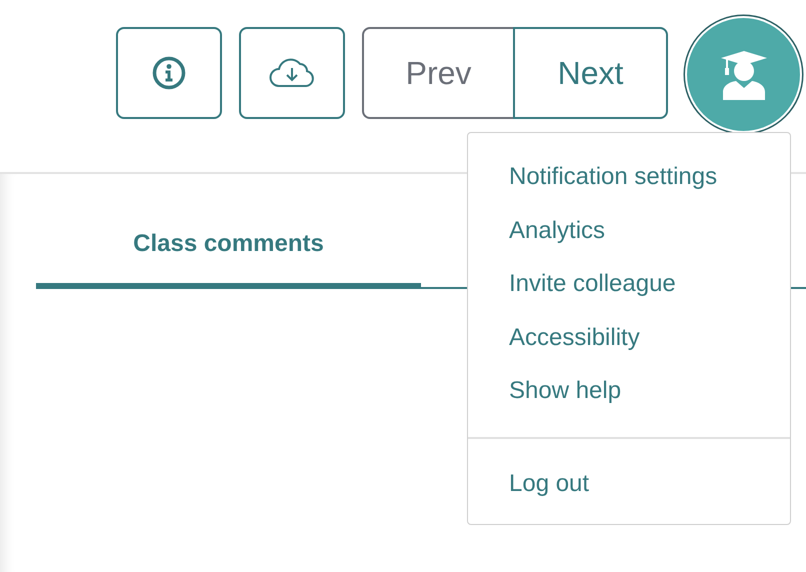  I want to click on info-icon, so click(169, 73).